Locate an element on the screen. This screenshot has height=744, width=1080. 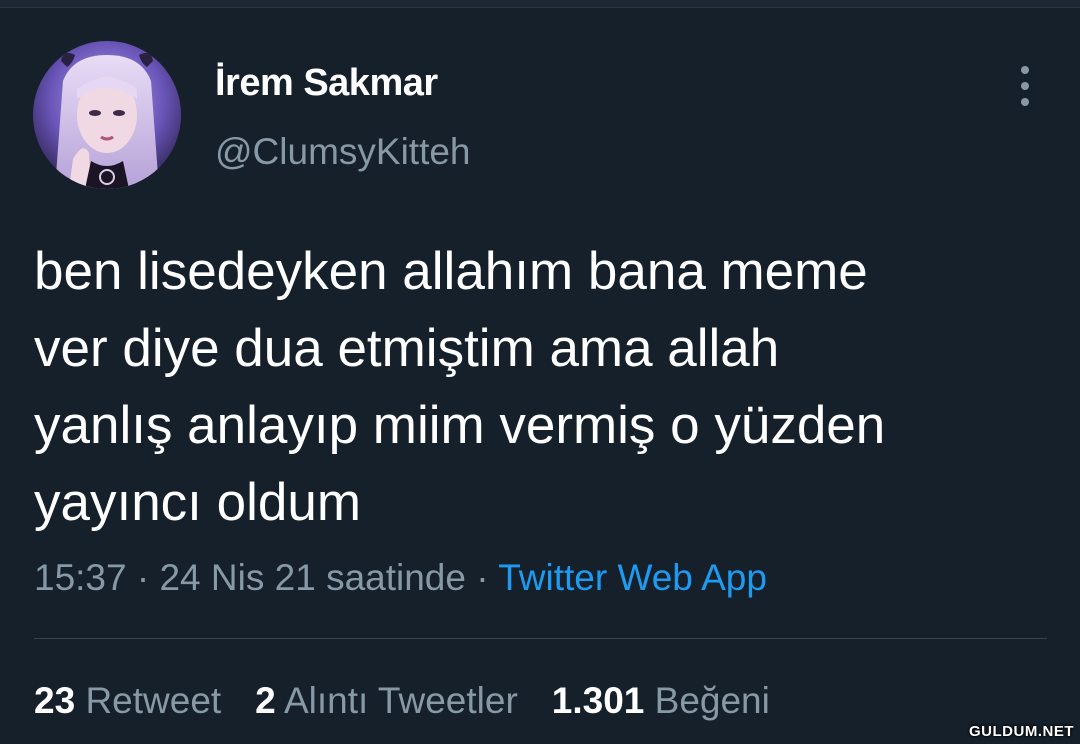
likes-stat: 1.301 Beğeni is located at coordinates (661, 701).